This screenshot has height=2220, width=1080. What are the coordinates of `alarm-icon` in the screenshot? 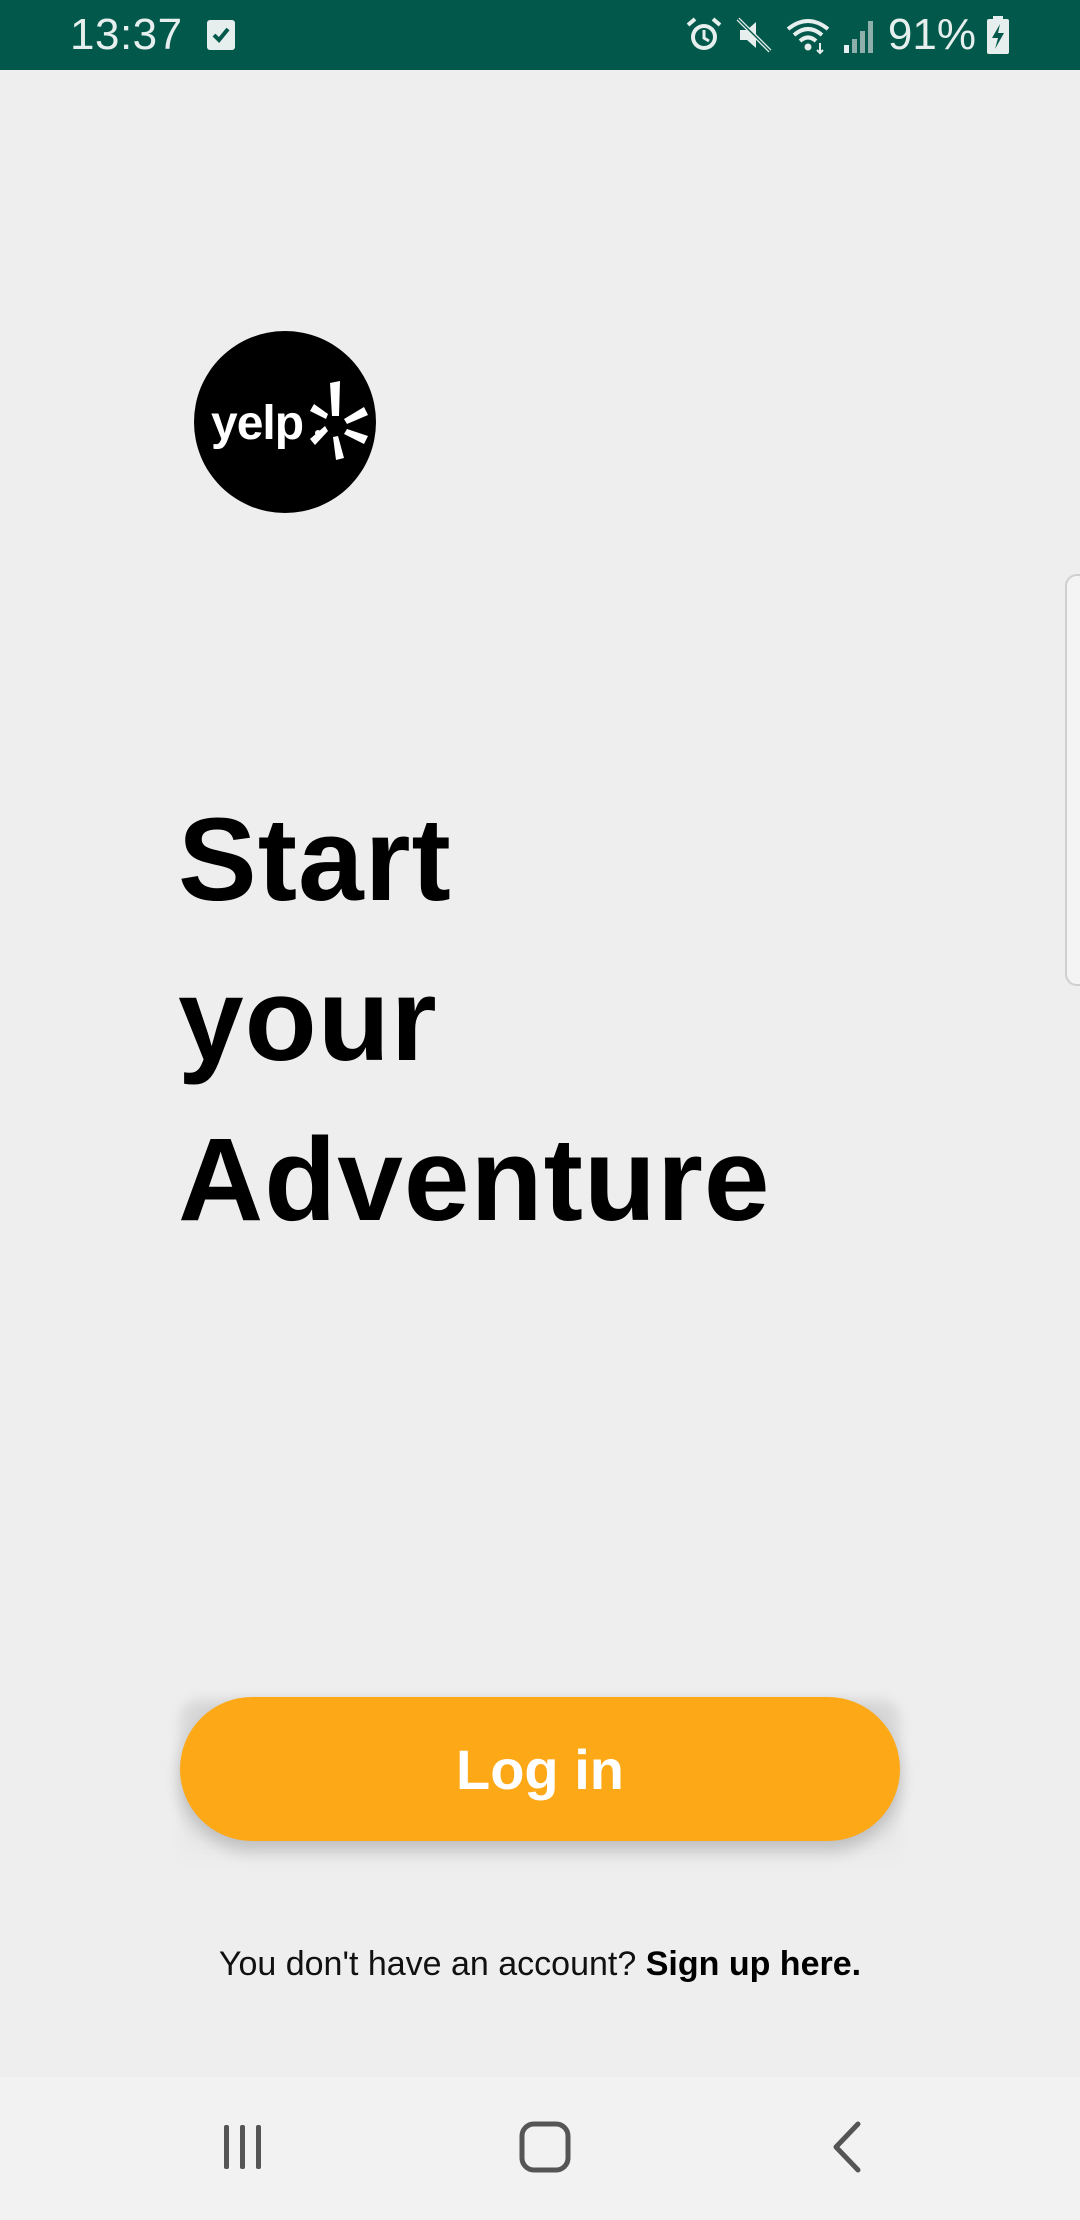 It's located at (704, 33).